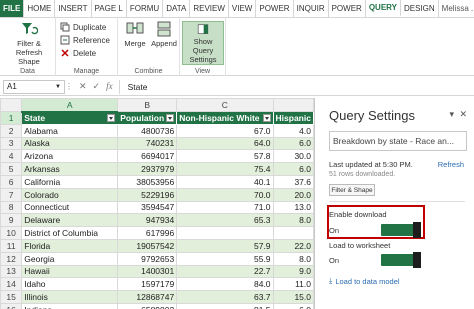 This screenshot has width=474, height=309. Describe the element at coordinates (147, 233) in the screenshot. I see `table-cell: 617996` at that location.